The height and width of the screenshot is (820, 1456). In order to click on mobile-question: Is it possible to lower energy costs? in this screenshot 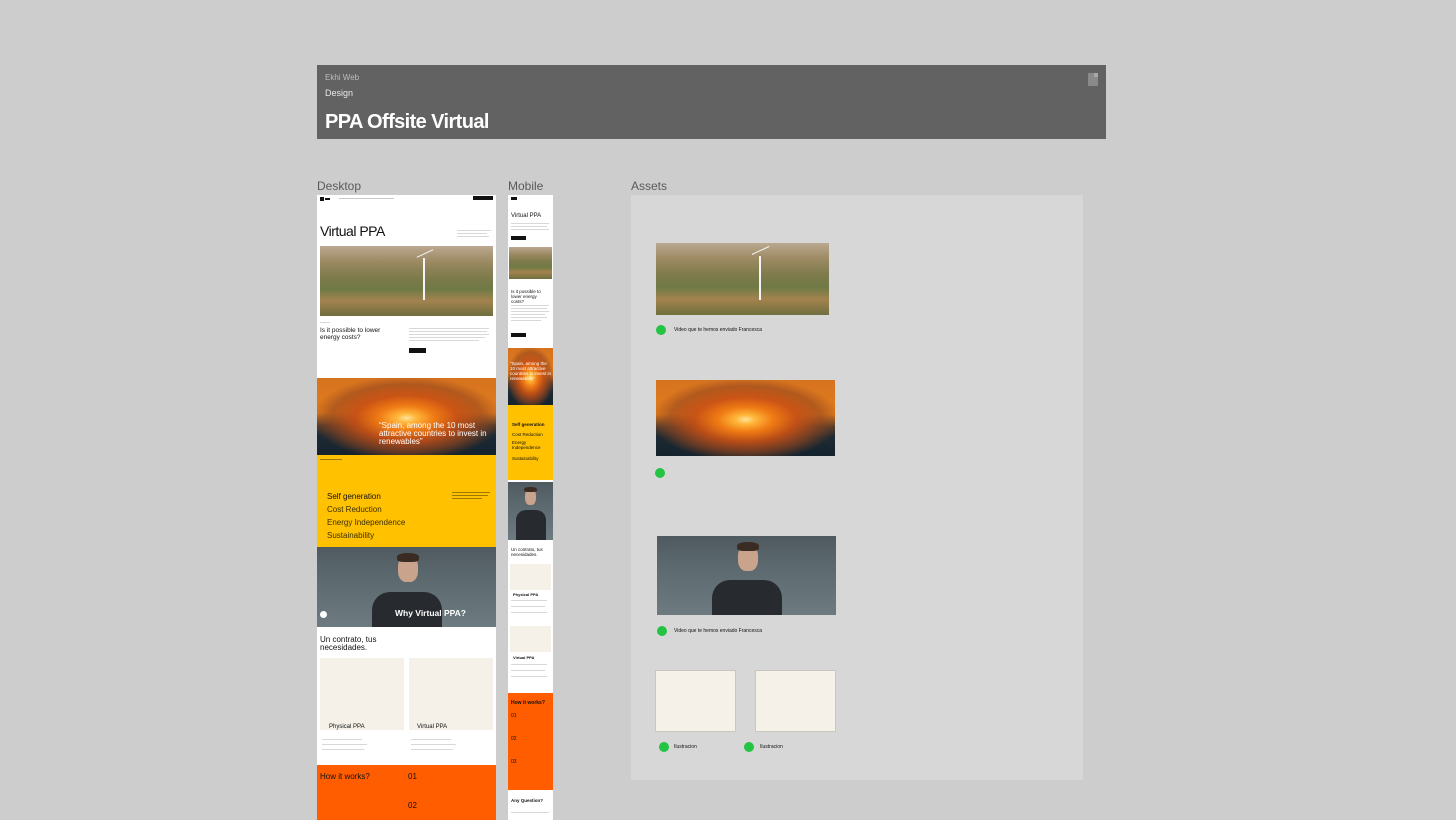, I will do `click(526, 296)`.